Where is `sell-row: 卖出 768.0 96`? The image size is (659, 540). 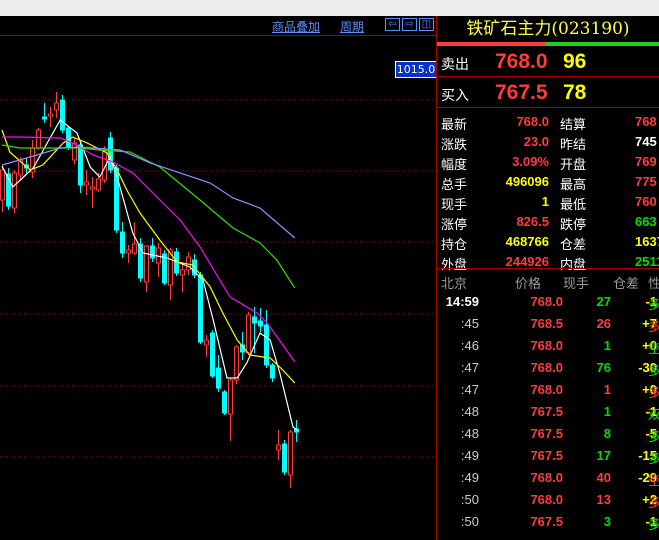 sell-row: 卖出 768.0 96 is located at coordinates (548, 62).